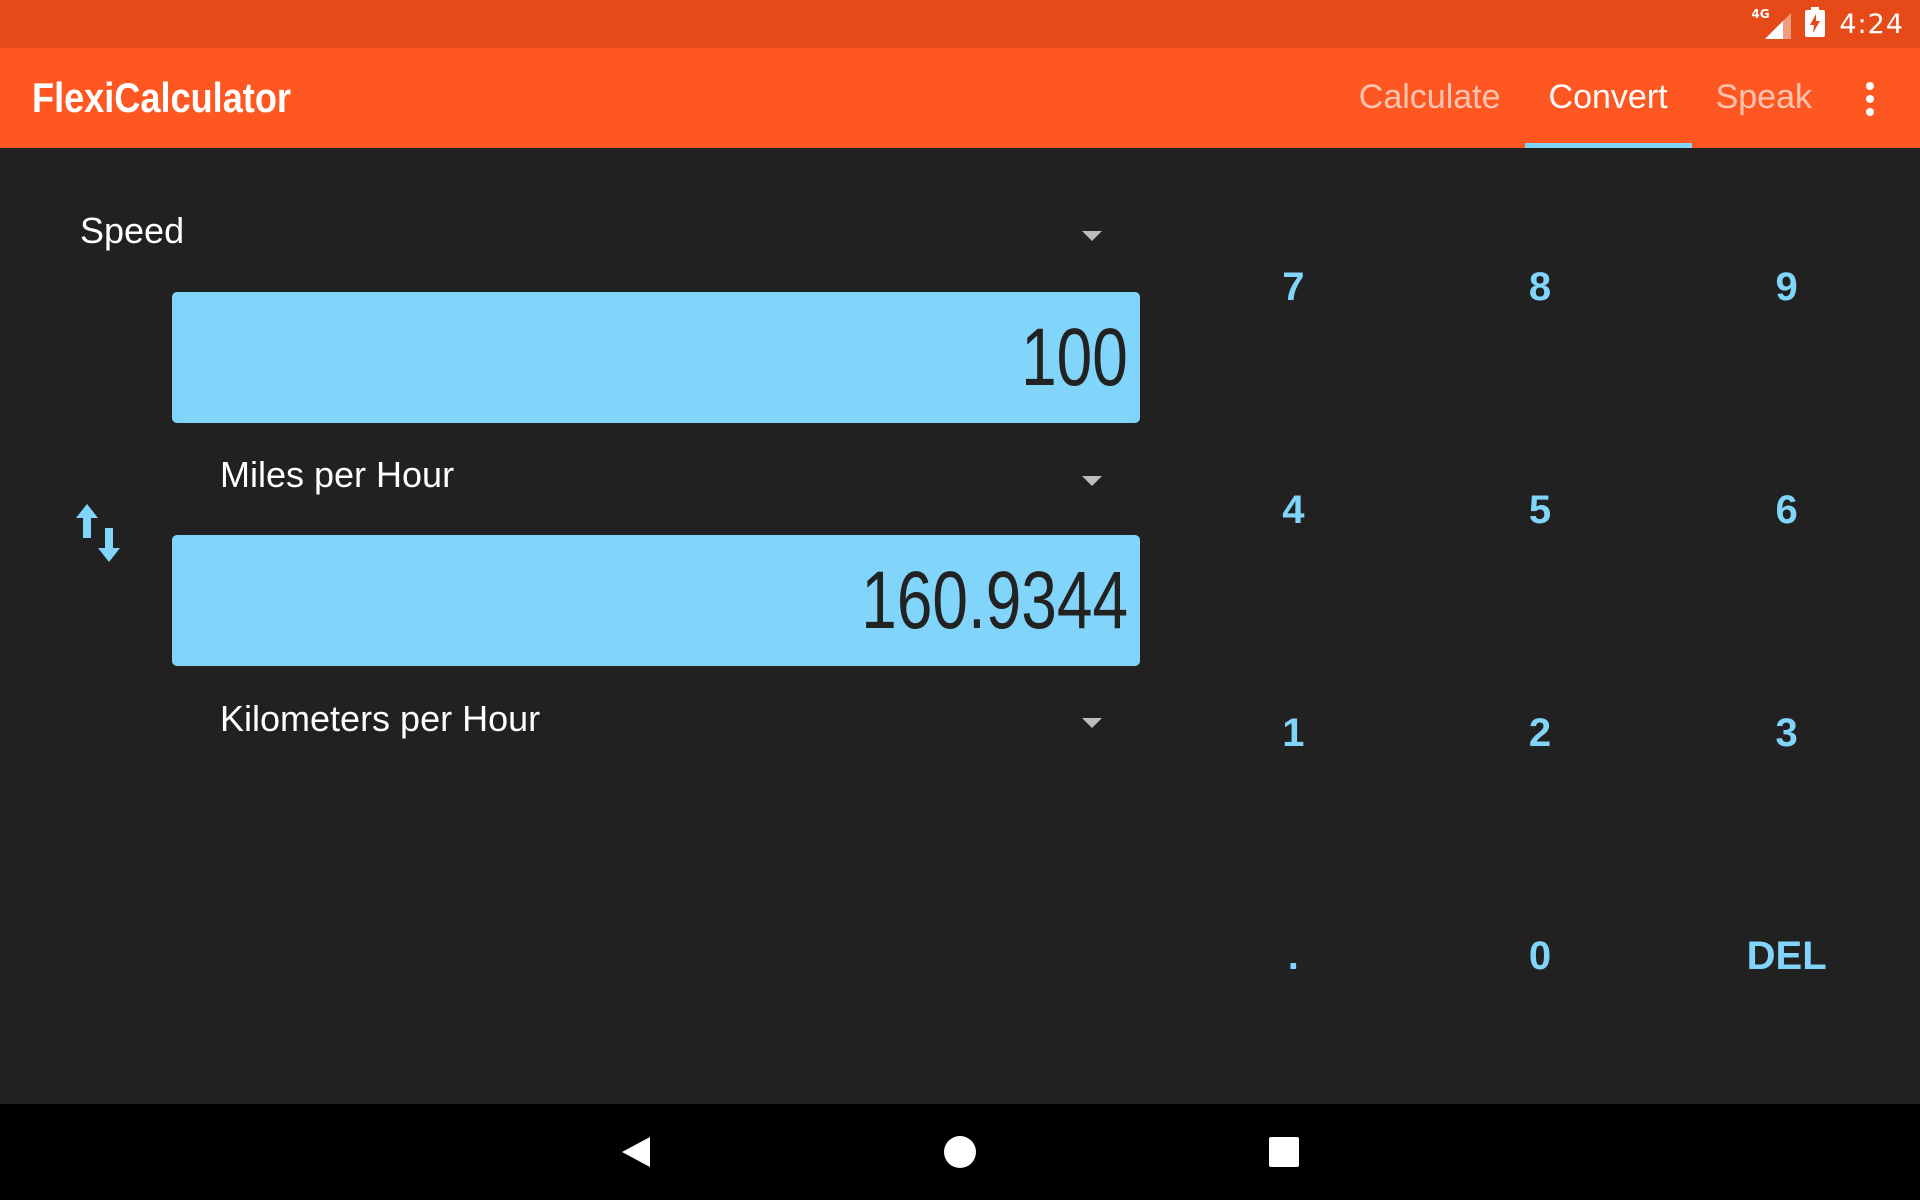 This screenshot has width=1920, height=1200. Describe the element at coordinates (1786, 956) in the screenshot. I see `key-delete: DEL` at that location.